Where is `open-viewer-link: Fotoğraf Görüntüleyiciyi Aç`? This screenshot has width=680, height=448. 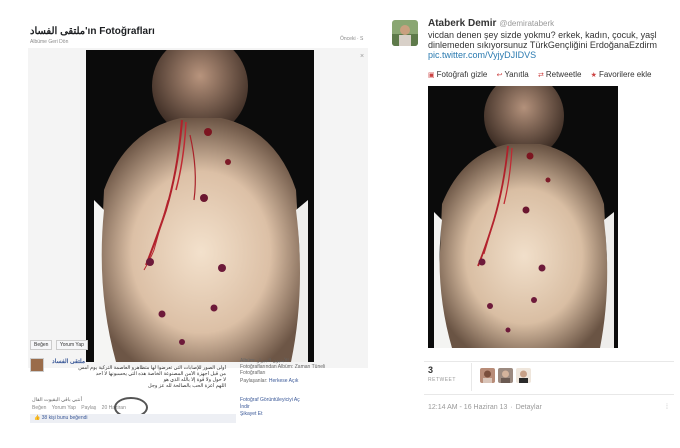 open-viewer-link: Fotoğraf Görüntüleyiciyi Aç is located at coordinates (270, 400).